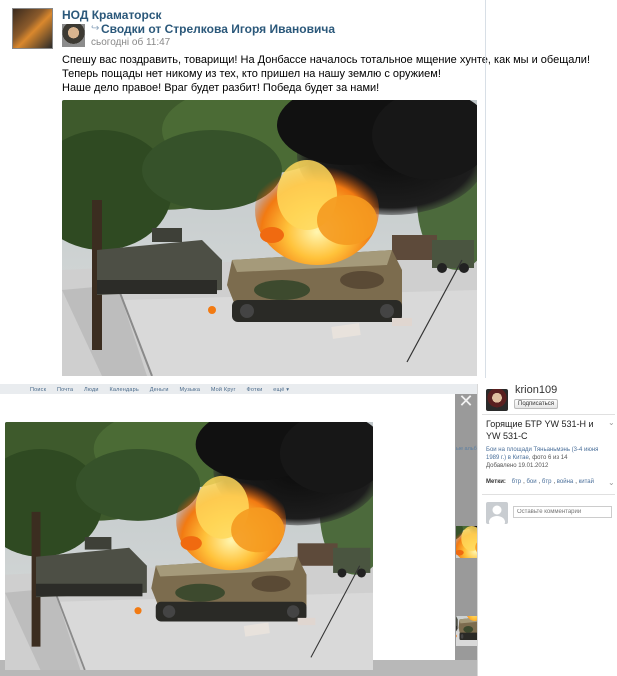 The width and height of the screenshot is (617, 676). Describe the element at coordinates (91, 390) in the screenshot. I see `menu-item: Люди` at that location.